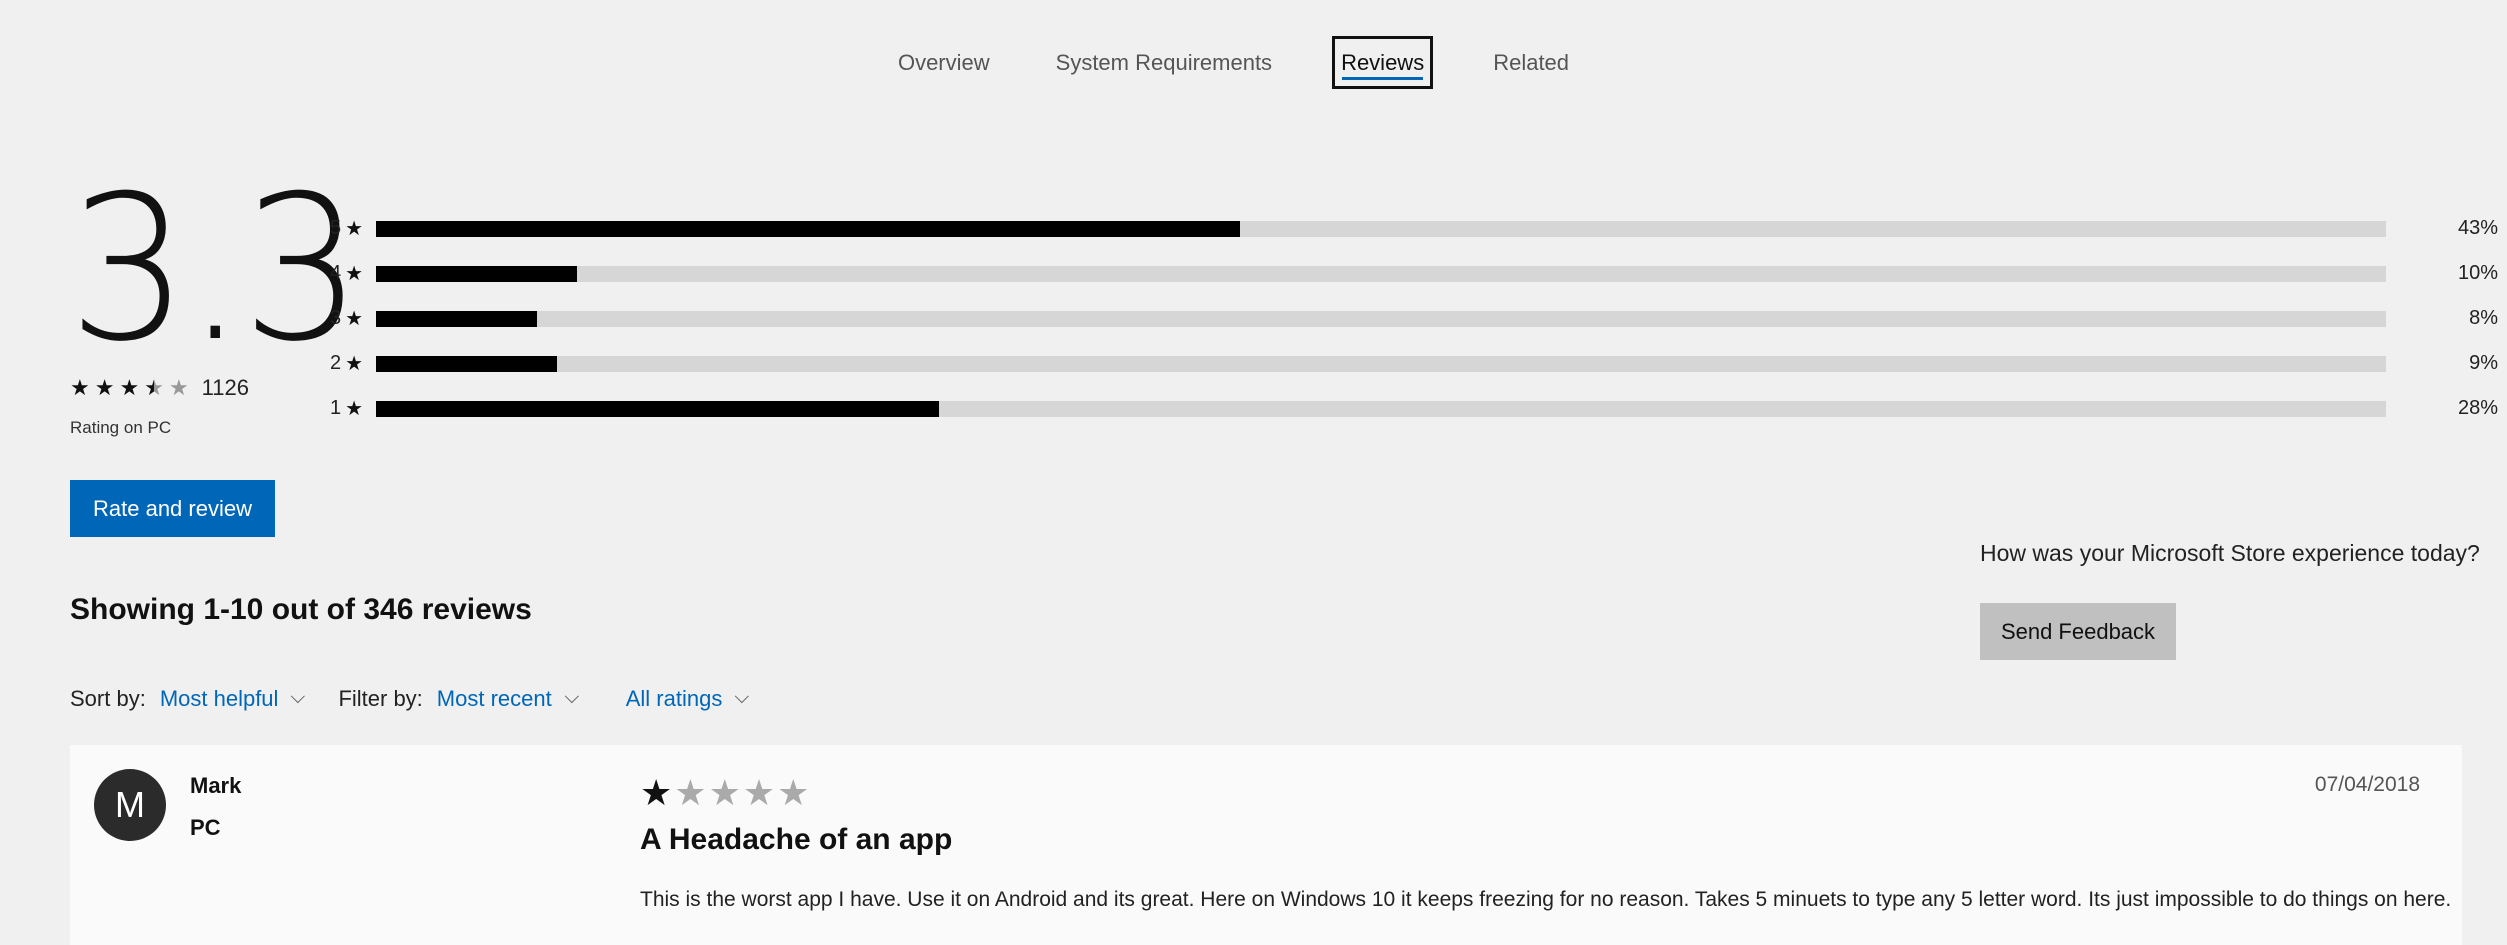 This screenshot has height=945, width=2507. What do you see at coordinates (494, 698) in the screenshot?
I see `filter-value: Most recent` at bounding box center [494, 698].